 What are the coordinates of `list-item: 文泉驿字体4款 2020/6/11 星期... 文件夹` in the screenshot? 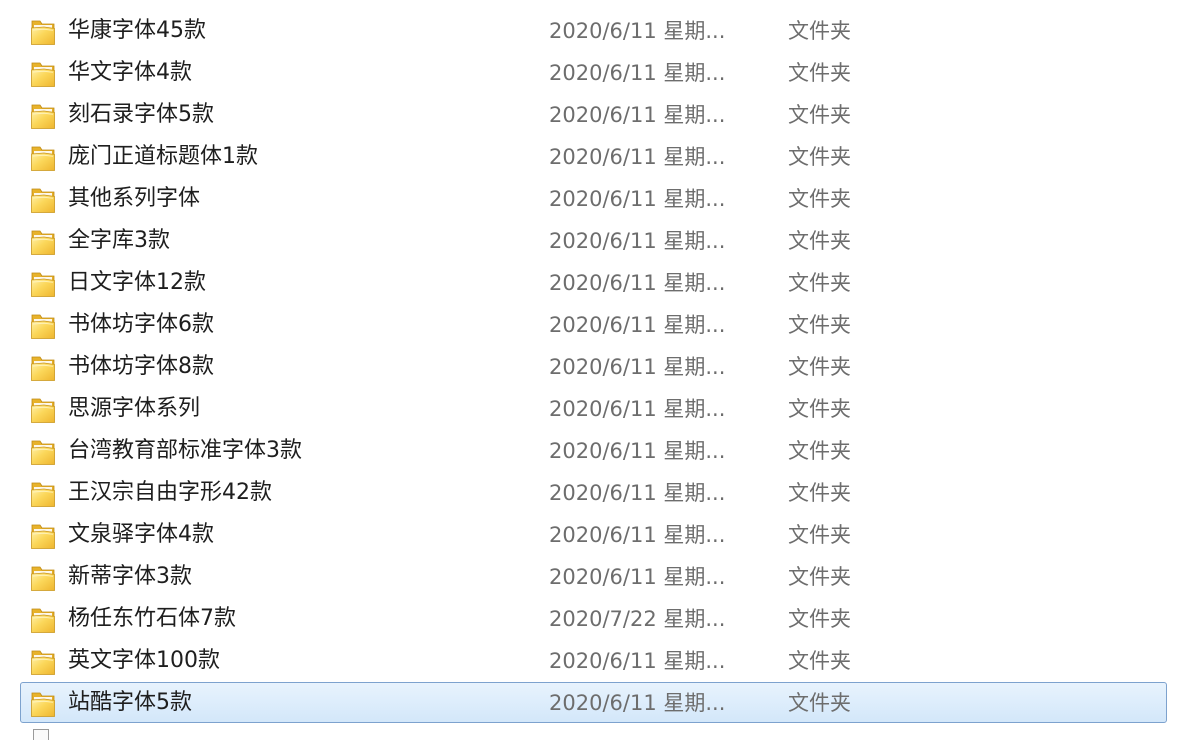 It's located at (596, 535).